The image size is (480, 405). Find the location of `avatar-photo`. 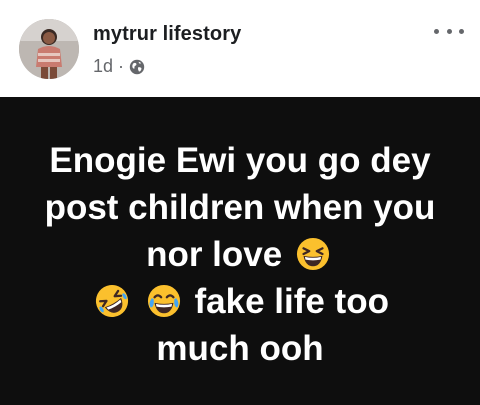

avatar-photo is located at coordinates (49, 49).